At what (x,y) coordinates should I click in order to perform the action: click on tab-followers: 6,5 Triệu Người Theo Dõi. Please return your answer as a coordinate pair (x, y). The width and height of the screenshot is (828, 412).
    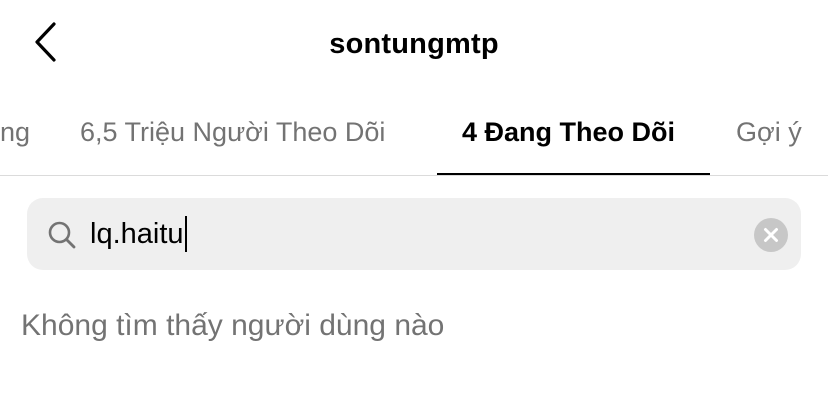
    Looking at the image, I should click on (232, 141).